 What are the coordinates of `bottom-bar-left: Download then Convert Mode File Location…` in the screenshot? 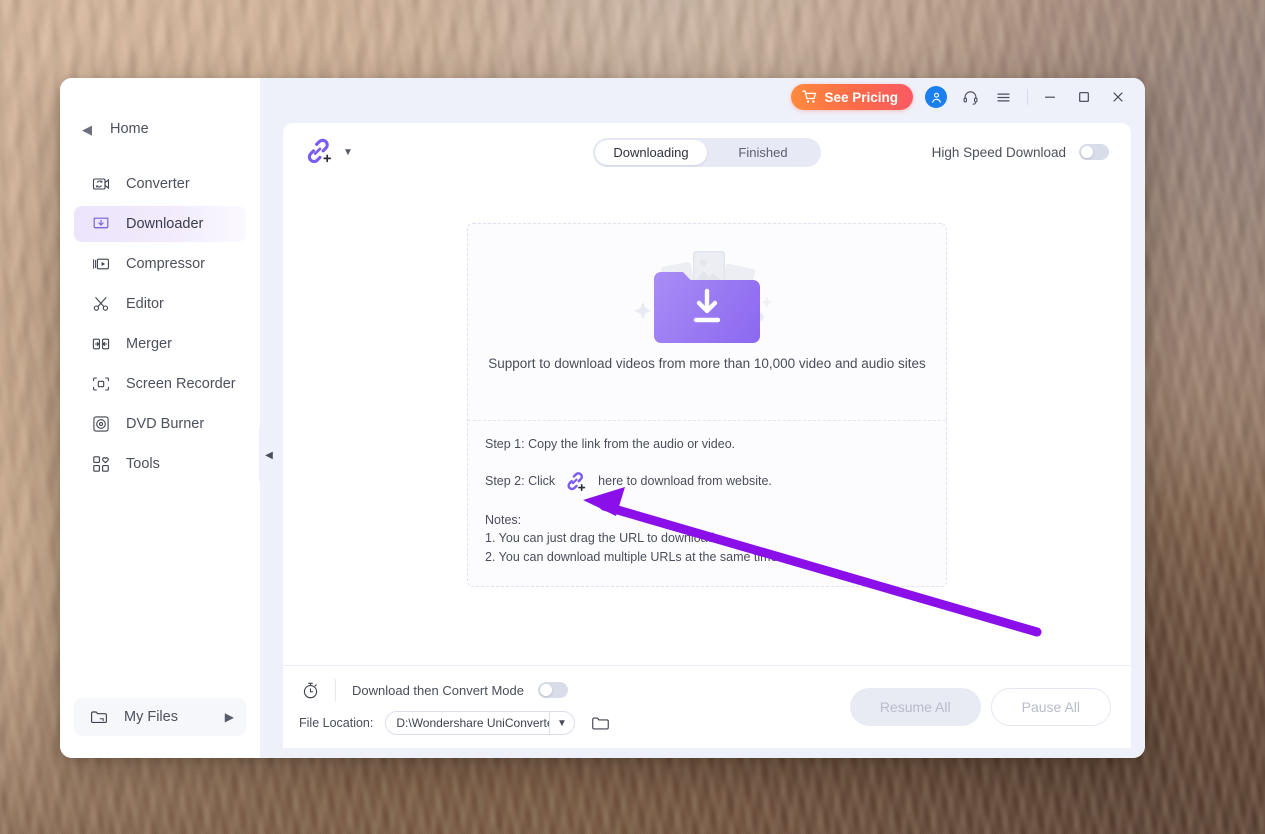 It's located at (455, 707).